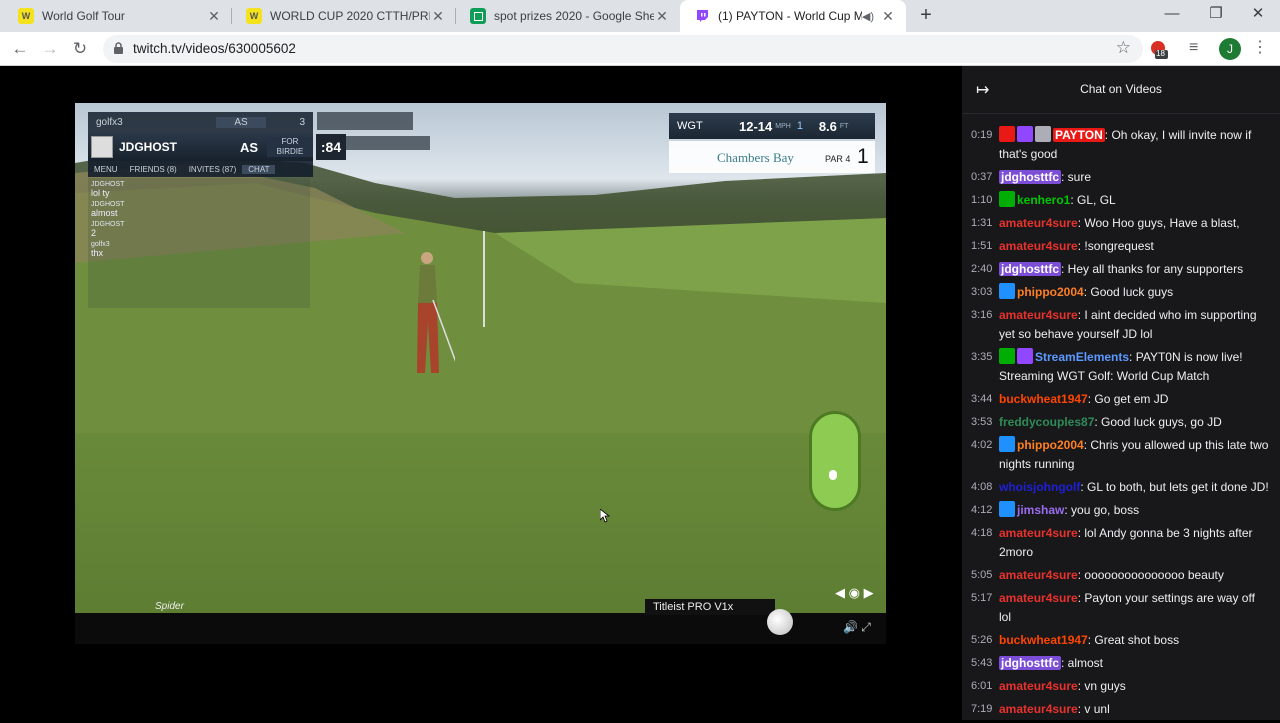 This screenshot has width=1280, height=723. I want to click on chat-timestamp: 3:35, so click(985, 367).